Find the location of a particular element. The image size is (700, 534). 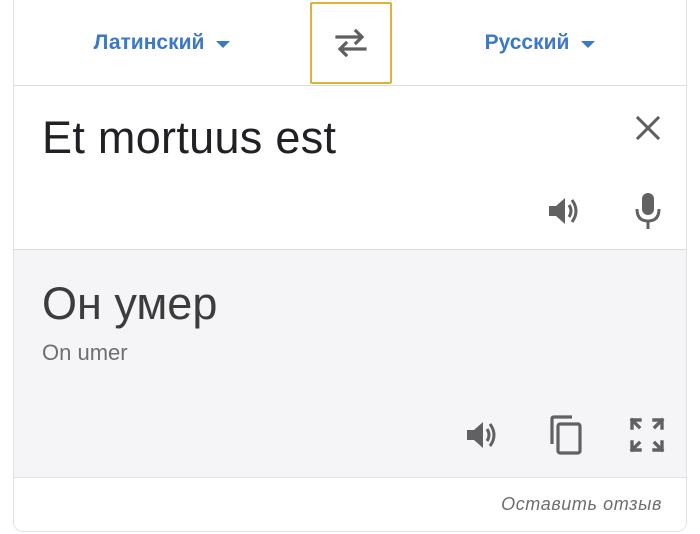

copy-button is located at coordinates (565, 435).